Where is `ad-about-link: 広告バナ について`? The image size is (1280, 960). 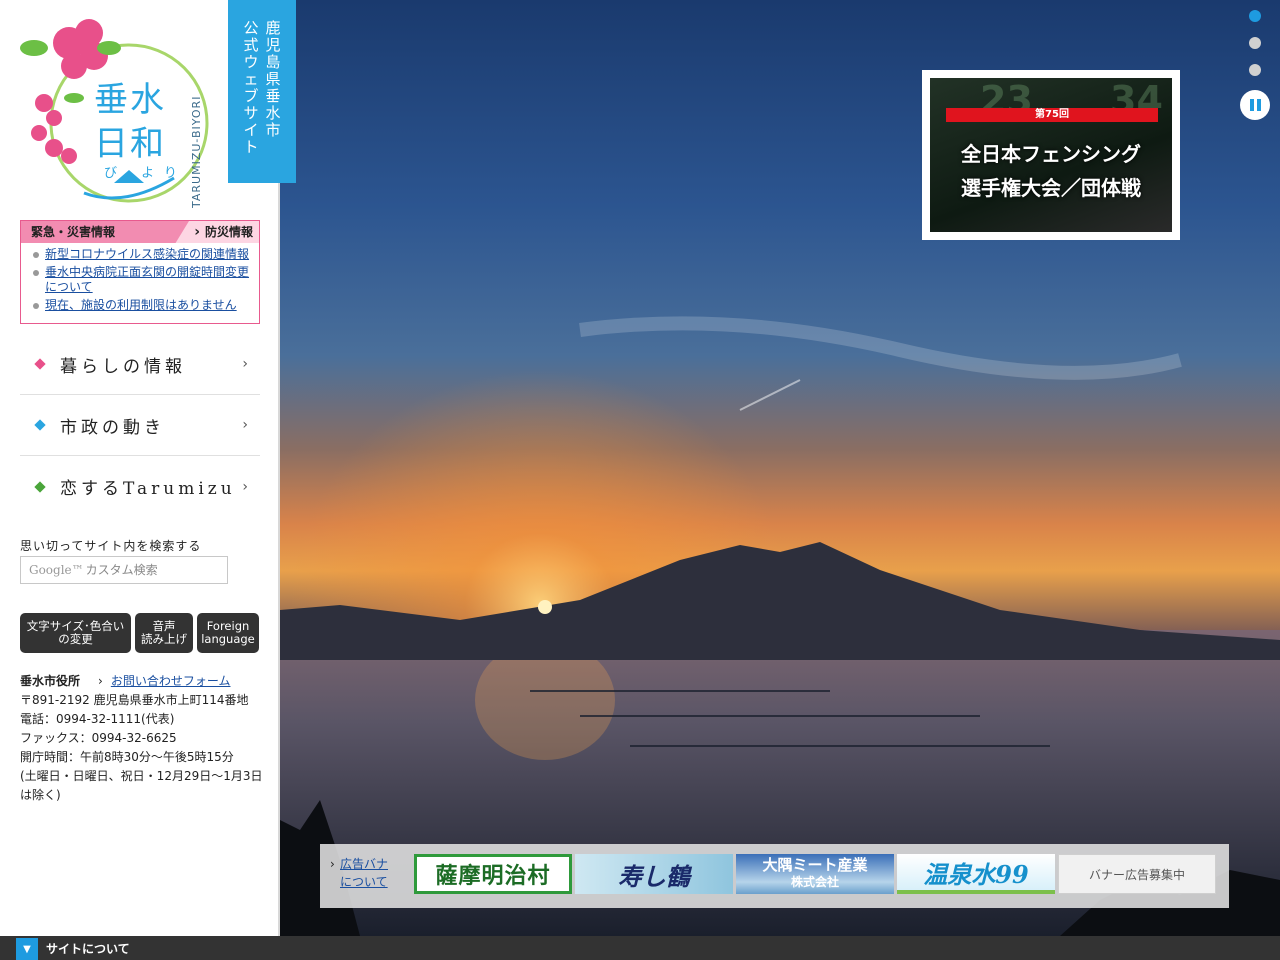
ad-about-link: 広告バナ について is located at coordinates (359, 873).